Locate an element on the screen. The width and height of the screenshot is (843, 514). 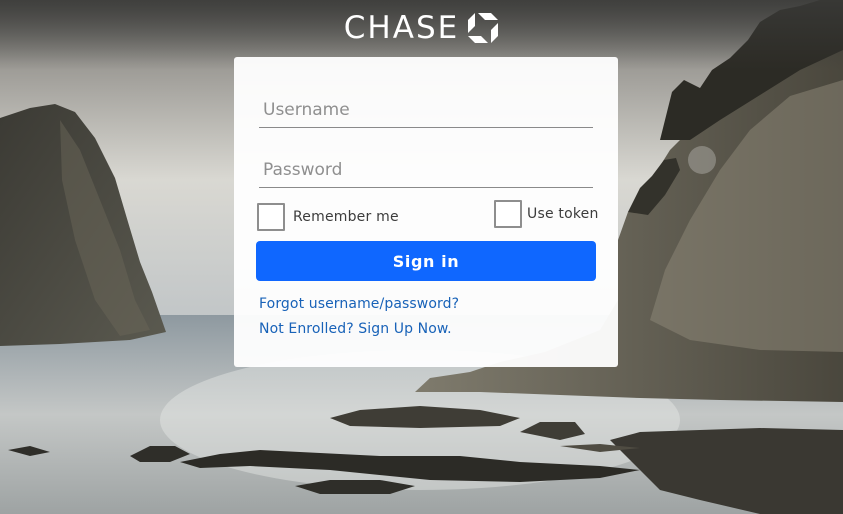
remember-me-checkbox: Remember me is located at coordinates (328, 217).